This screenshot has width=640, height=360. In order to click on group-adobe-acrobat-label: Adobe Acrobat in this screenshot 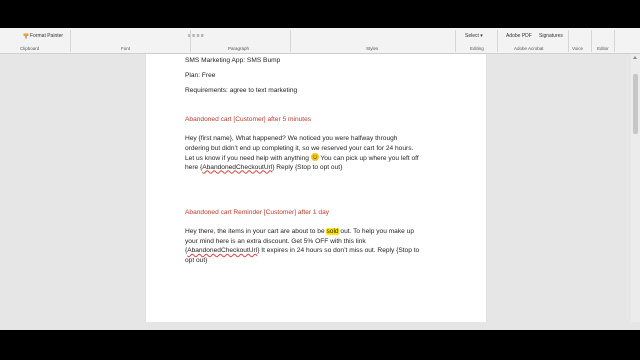, I will do `click(529, 48)`.